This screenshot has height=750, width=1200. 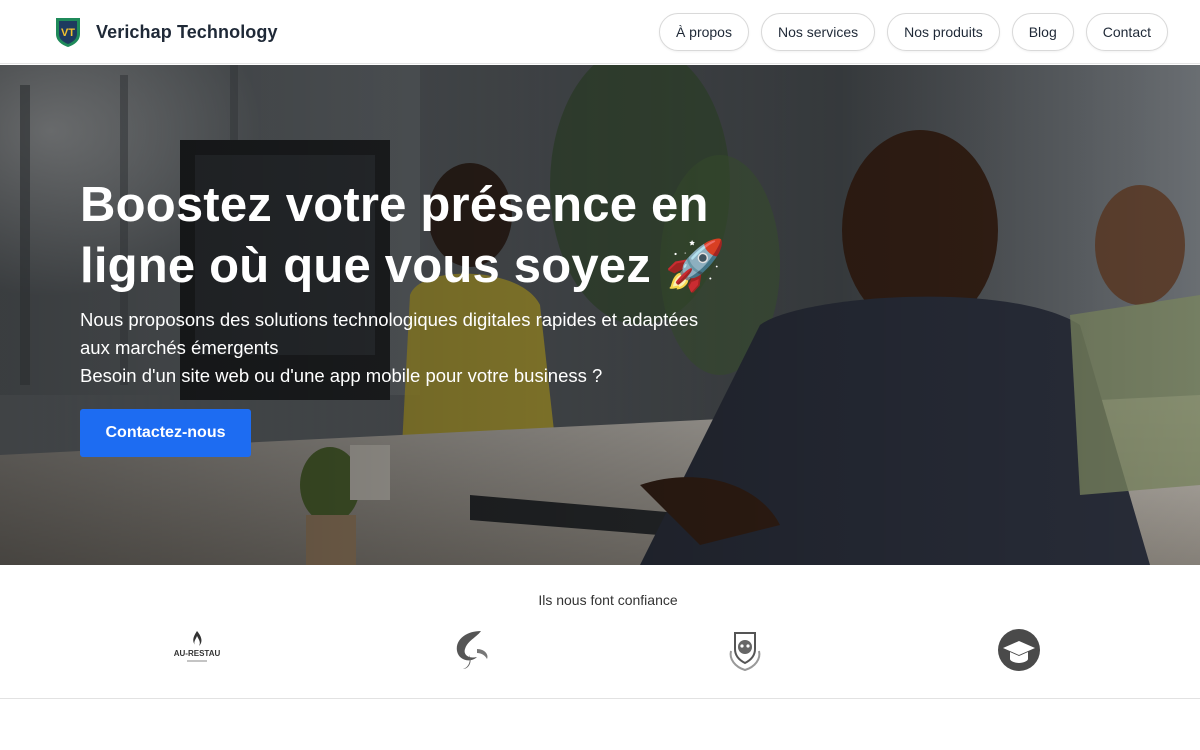 What do you see at coordinates (394, 205) in the screenshot?
I see `hero-title-line-1: Boostez votre présence en` at bounding box center [394, 205].